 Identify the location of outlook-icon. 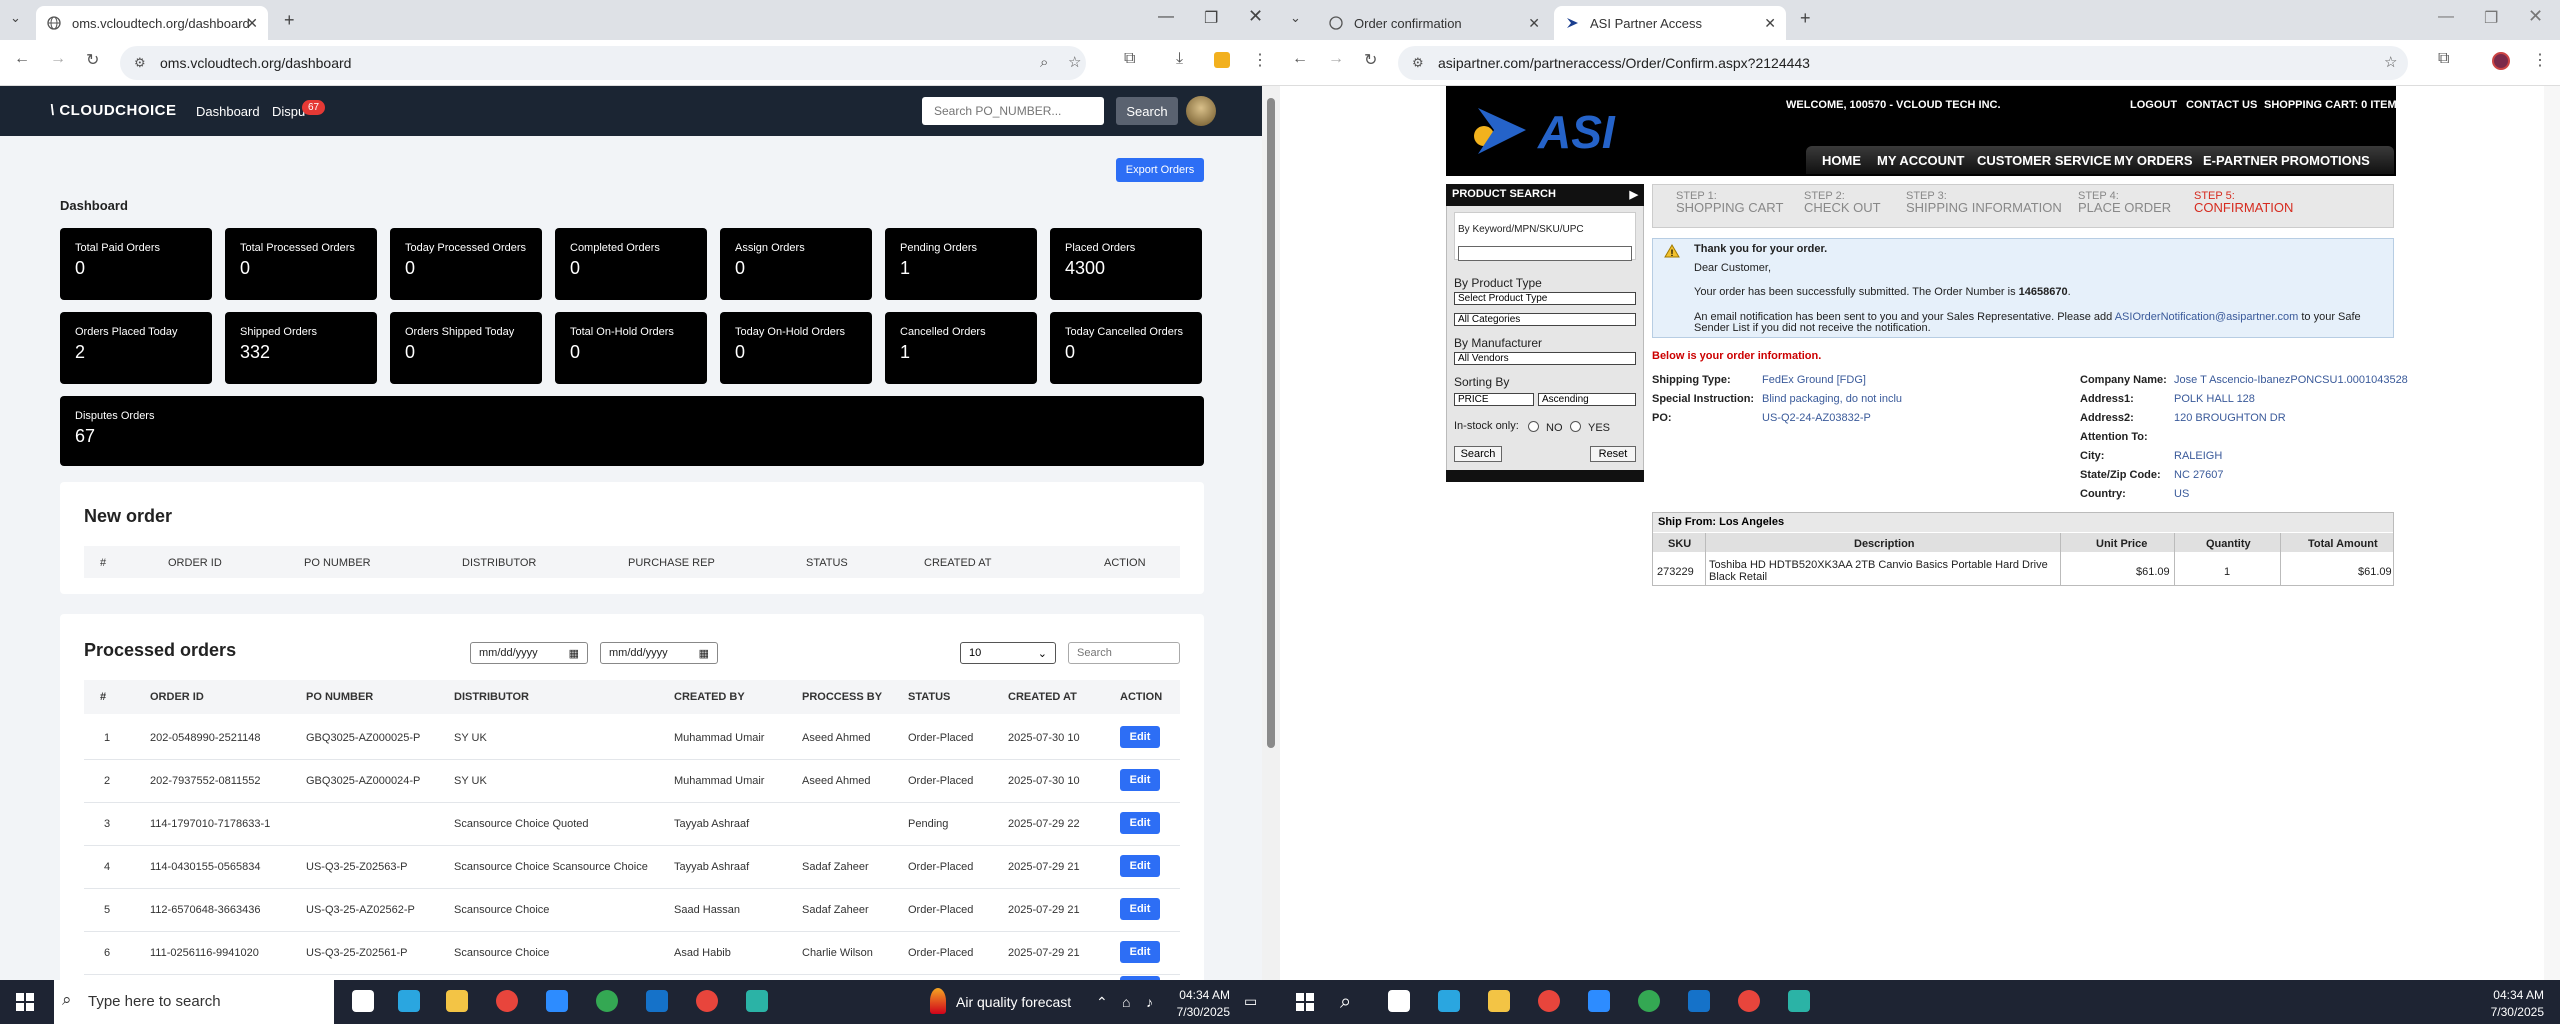
(657, 1001).